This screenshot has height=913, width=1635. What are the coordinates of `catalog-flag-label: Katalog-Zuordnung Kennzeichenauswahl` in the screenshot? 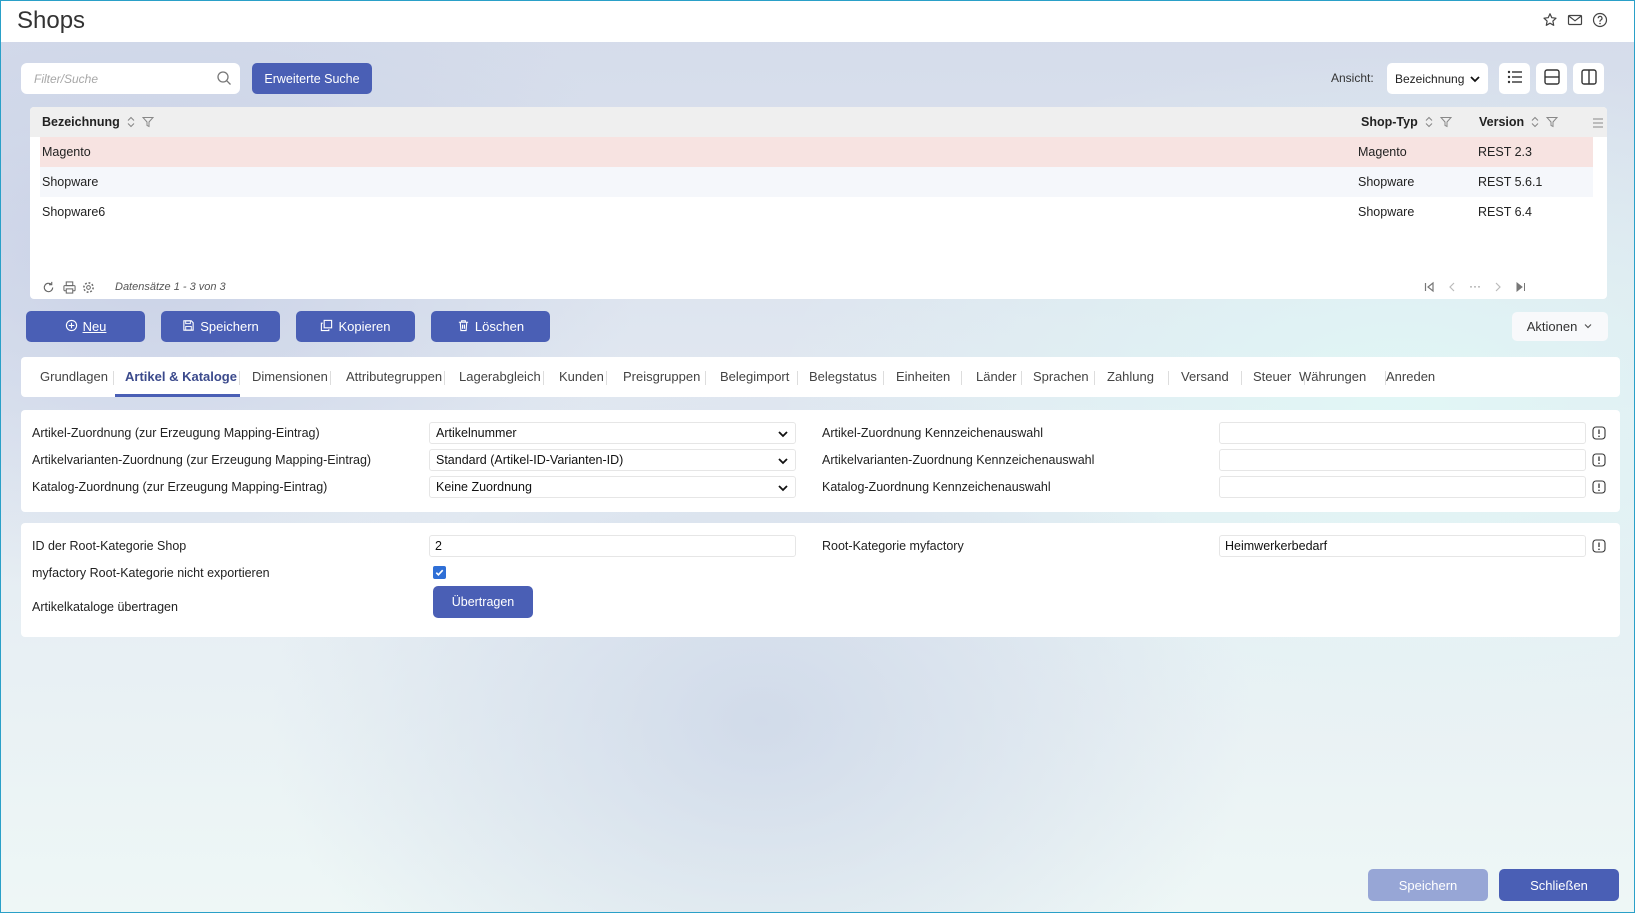 It's located at (936, 487).